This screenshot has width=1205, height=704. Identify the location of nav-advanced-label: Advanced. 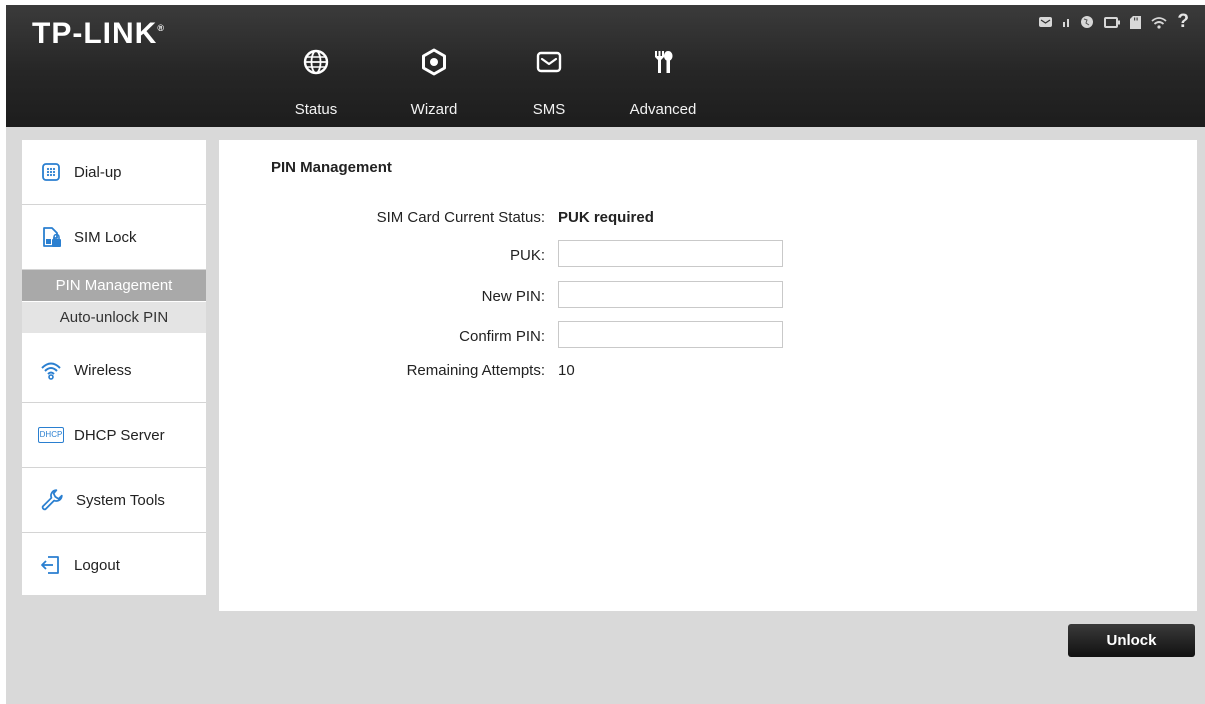
(663, 109).